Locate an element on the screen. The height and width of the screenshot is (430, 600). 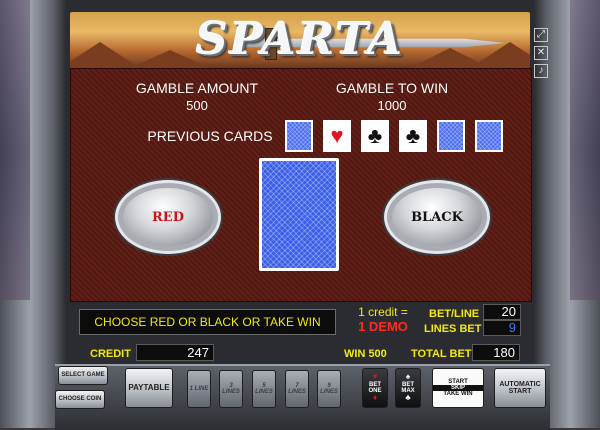
game-logo: SPARTA is located at coordinates (300, 39).